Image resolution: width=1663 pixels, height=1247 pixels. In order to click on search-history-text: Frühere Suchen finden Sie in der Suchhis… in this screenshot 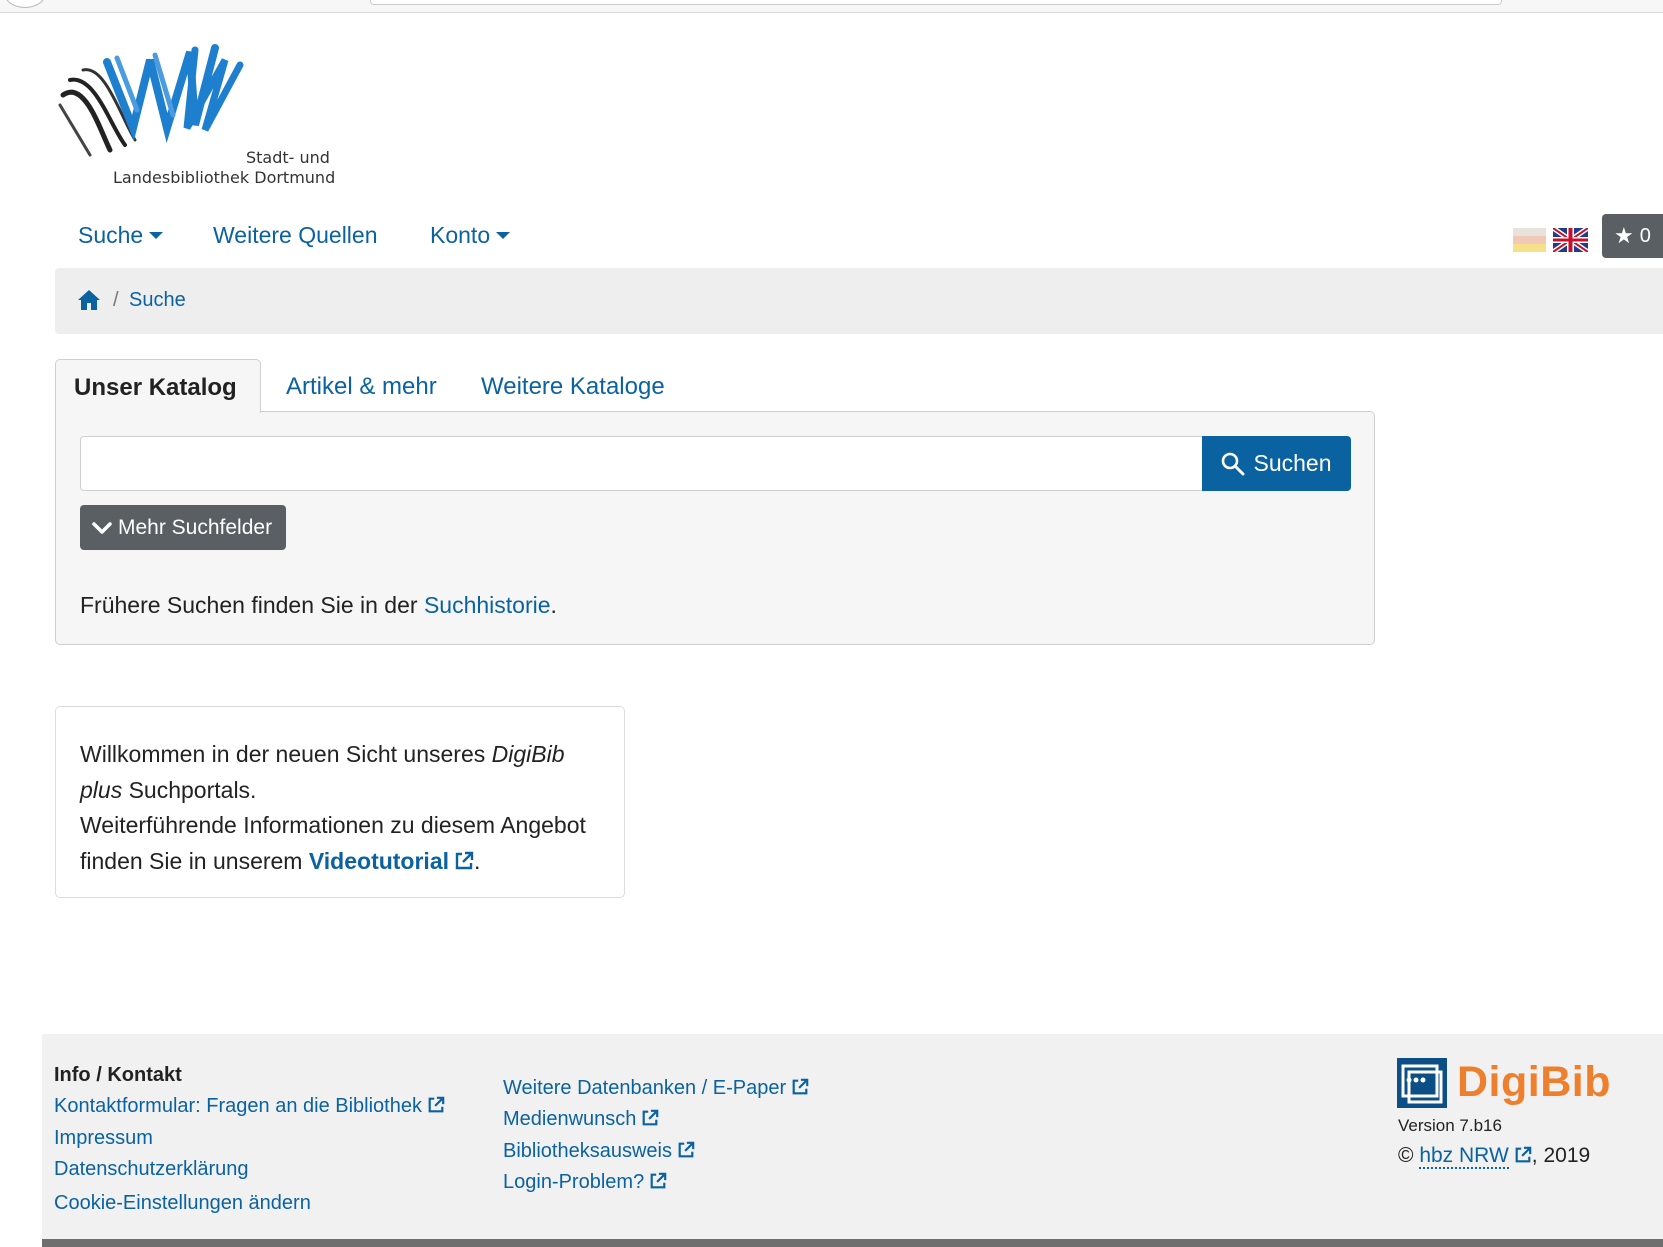, I will do `click(318, 605)`.